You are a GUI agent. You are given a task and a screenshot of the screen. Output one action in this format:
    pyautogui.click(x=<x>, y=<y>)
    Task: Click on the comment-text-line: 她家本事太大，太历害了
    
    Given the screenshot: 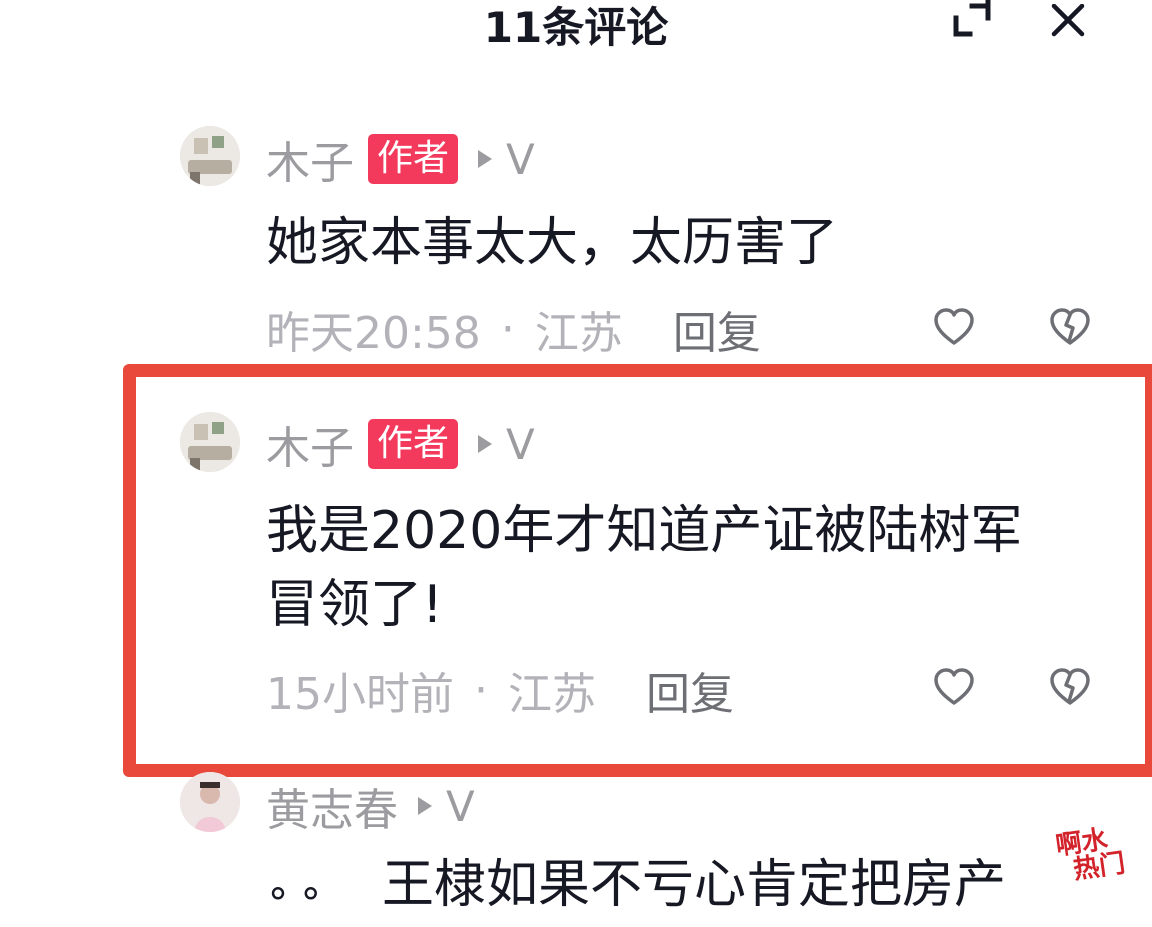 What is the action you would take?
    pyautogui.click(x=552, y=243)
    